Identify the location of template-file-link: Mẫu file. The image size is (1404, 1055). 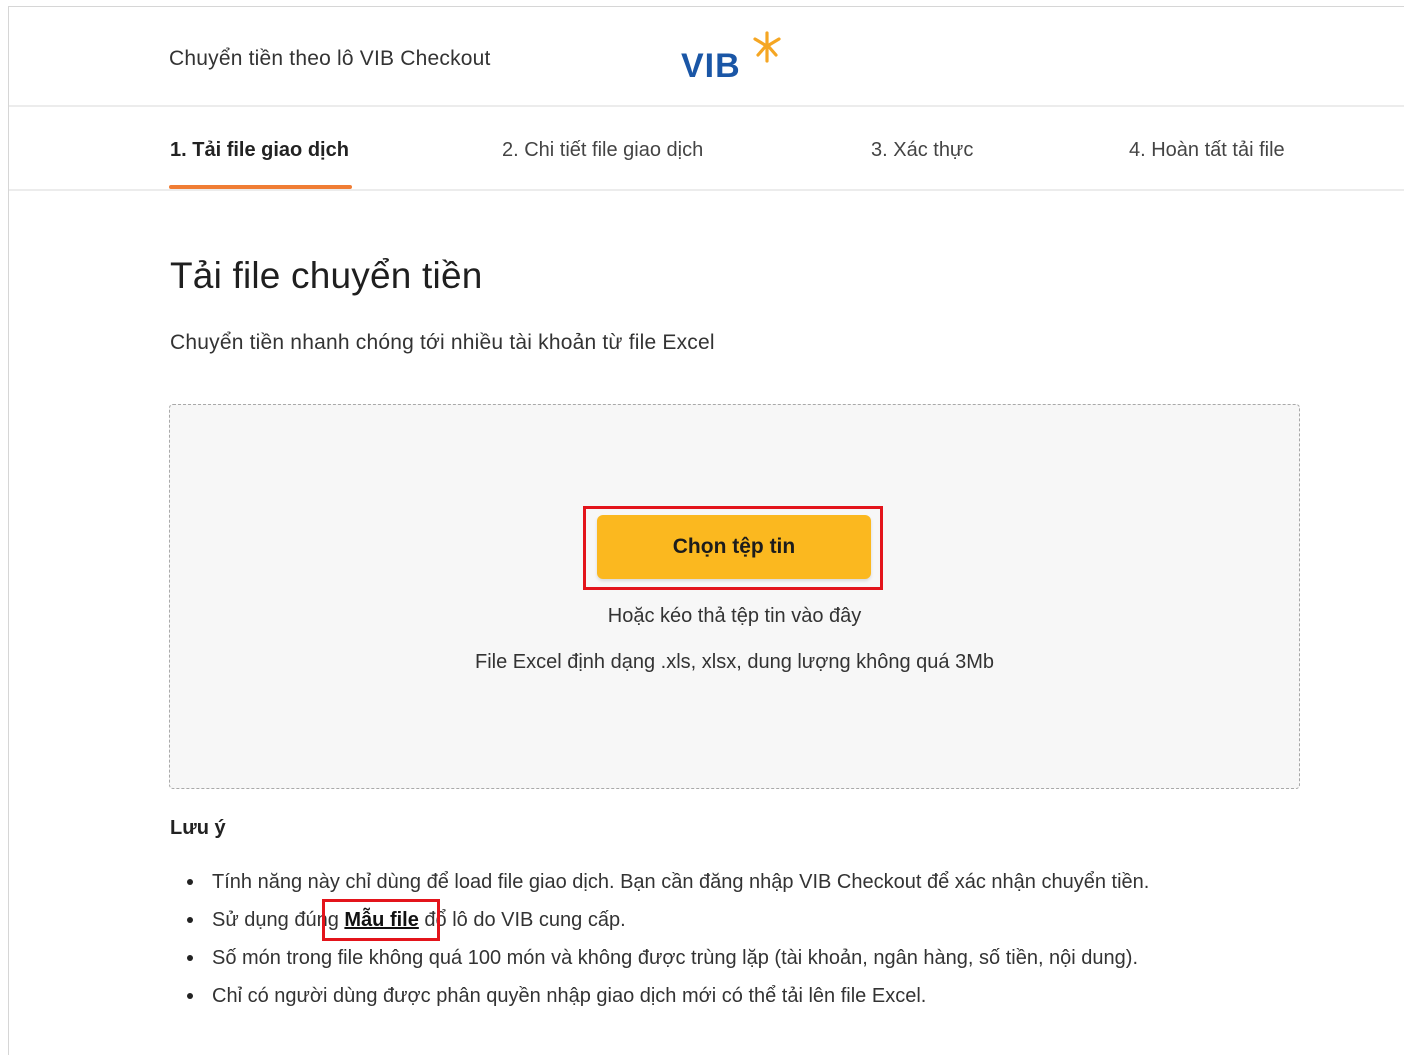
(381, 920).